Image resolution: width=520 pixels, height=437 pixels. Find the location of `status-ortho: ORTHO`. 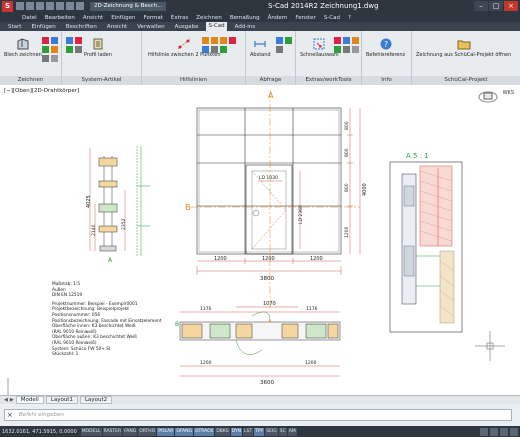

status-ortho: ORTHO is located at coordinates (147, 431).